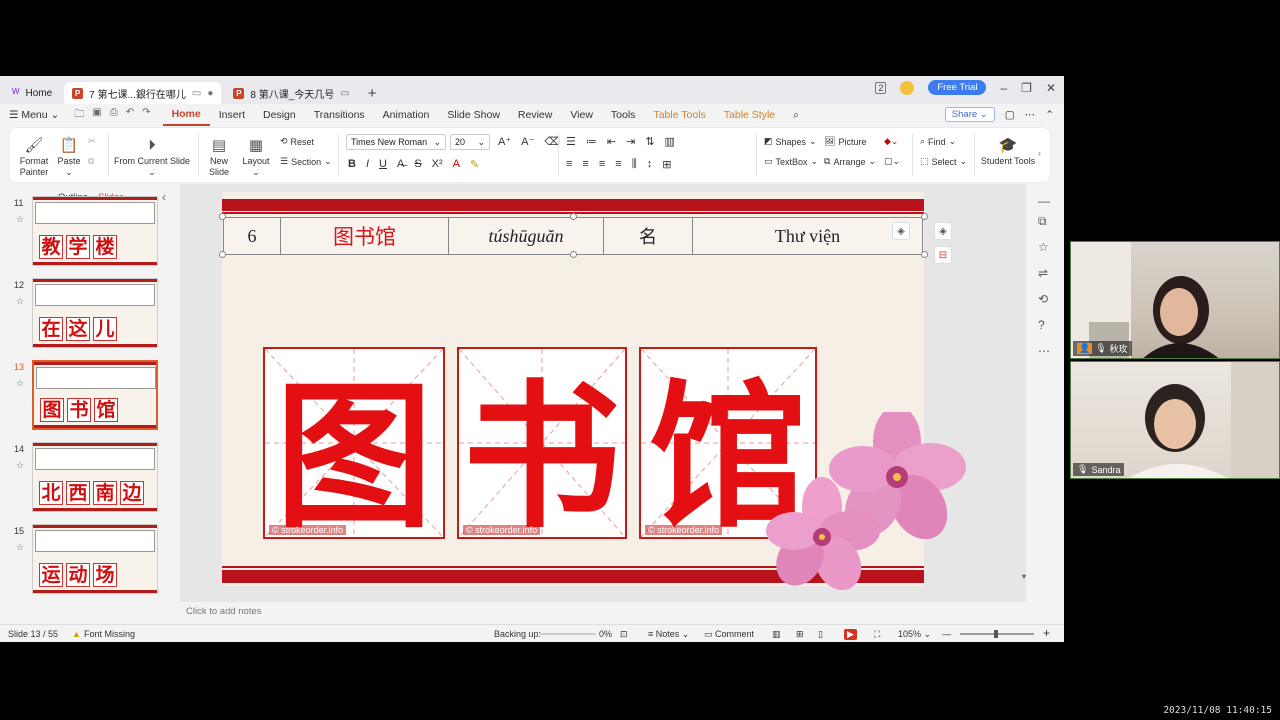 This screenshot has height=720, width=1280. What do you see at coordinates (569, 164) in the screenshot?
I see `align-left-icon: ≡` at bounding box center [569, 164].